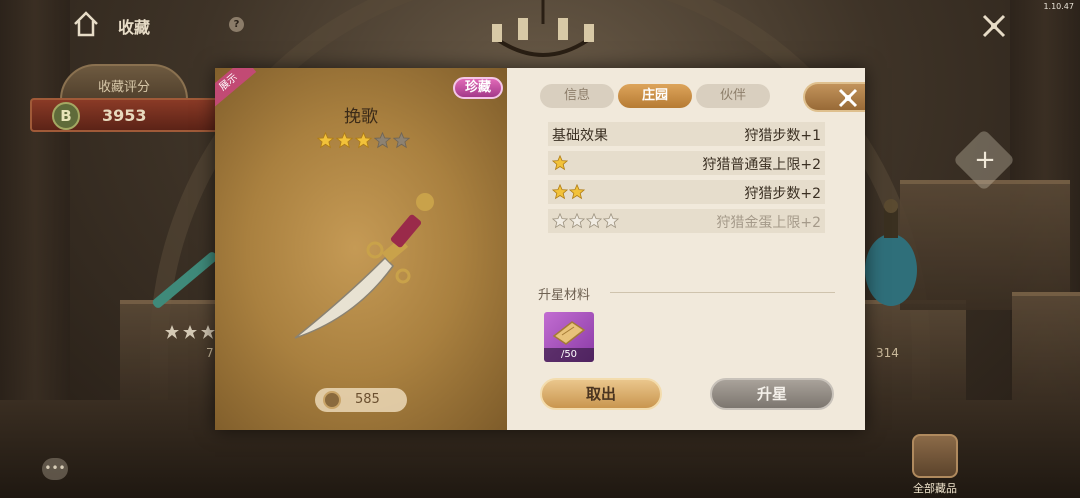 Image resolution: width=1080 pixels, height=498 pixels. What do you see at coordinates (985, 245) in the screenshot?
I see `back-pedestal` at bounding box center [985, 245].